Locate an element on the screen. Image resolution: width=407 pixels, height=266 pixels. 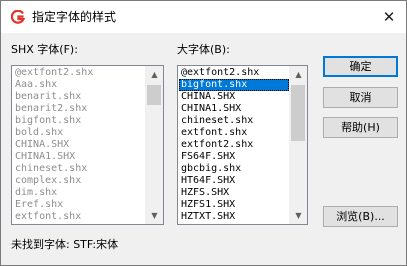
list-item: HZFS.SHX is located at coordinates (234, 193).